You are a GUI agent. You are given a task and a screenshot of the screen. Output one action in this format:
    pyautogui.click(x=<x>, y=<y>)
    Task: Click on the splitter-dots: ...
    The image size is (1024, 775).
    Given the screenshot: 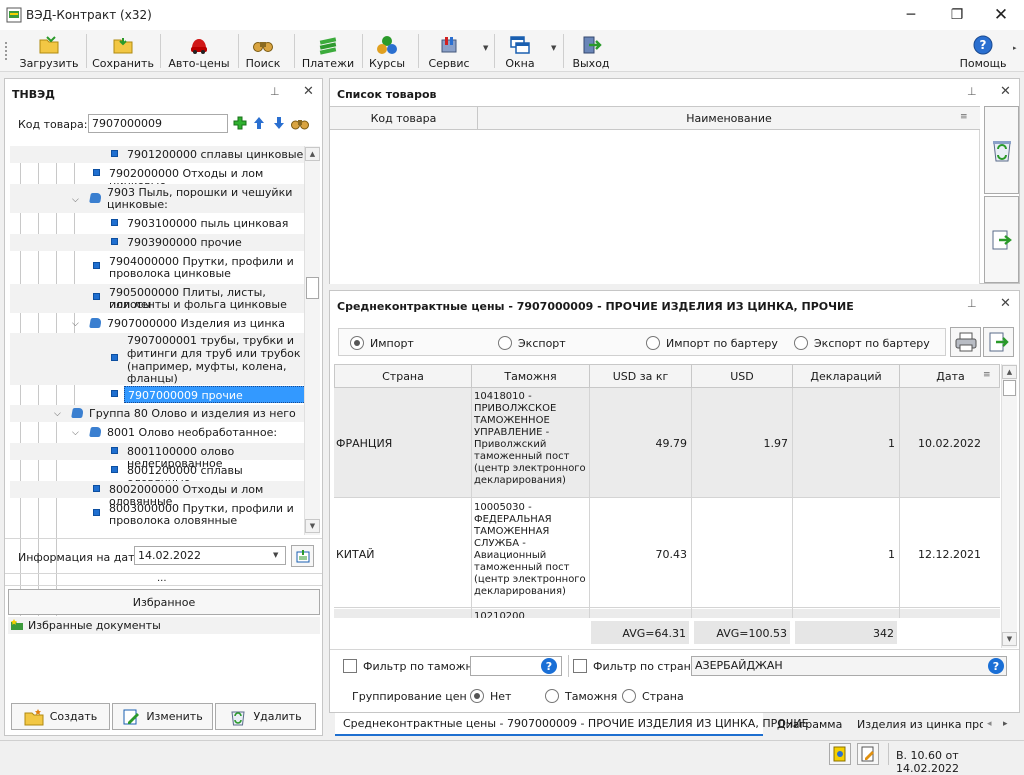 What is the action you would take?
    pyautogui.click(x=162, y=578)
    